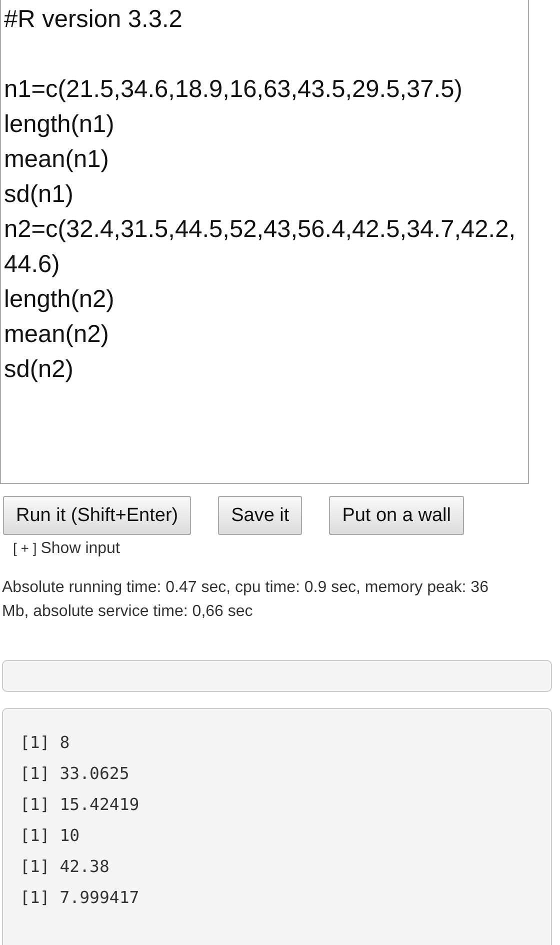 Image resolution: width=560 pixels, height=945 pixels. I want to click on output-line: [1] 10, so click(50, 836).